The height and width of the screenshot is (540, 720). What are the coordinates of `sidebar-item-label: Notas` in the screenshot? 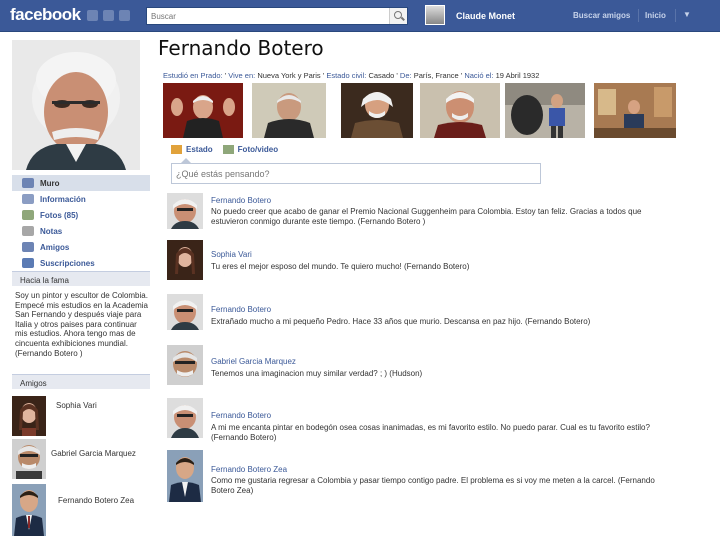 It's located at (51, 231).